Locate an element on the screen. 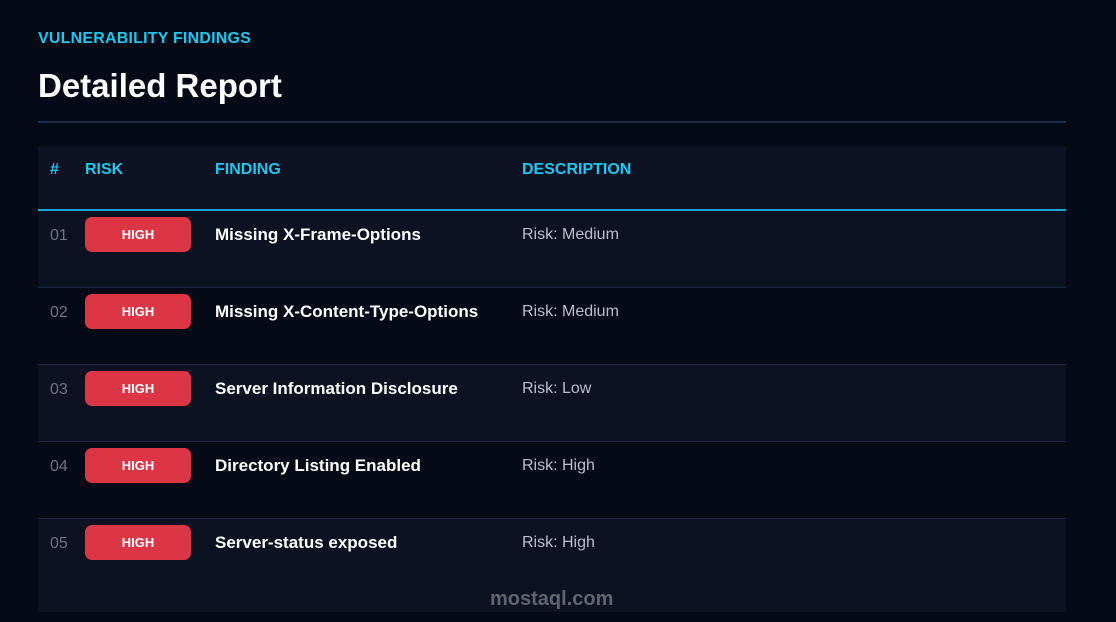 This screenshot has width=1116, height=622. column-header-risk: RISK is located at coordinates (104, 169).